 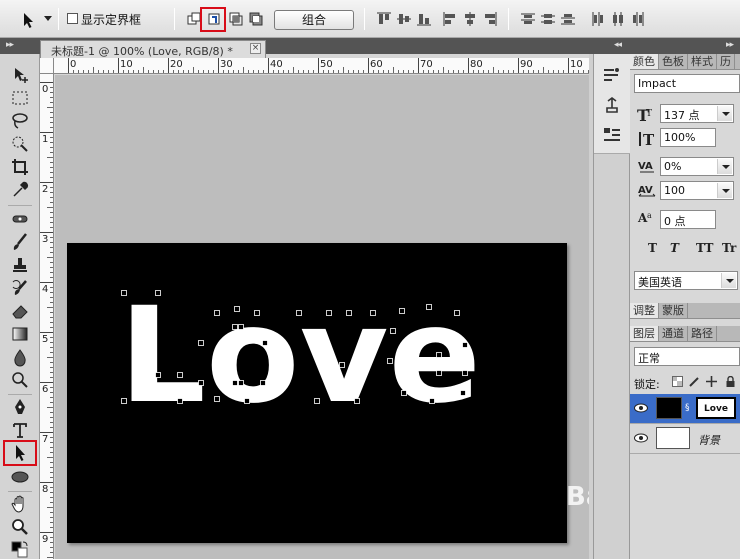 What do you see at coordinates (20, 477) in the screenshot?
I see `ellipse-icon` at bounding box center [20, 477].